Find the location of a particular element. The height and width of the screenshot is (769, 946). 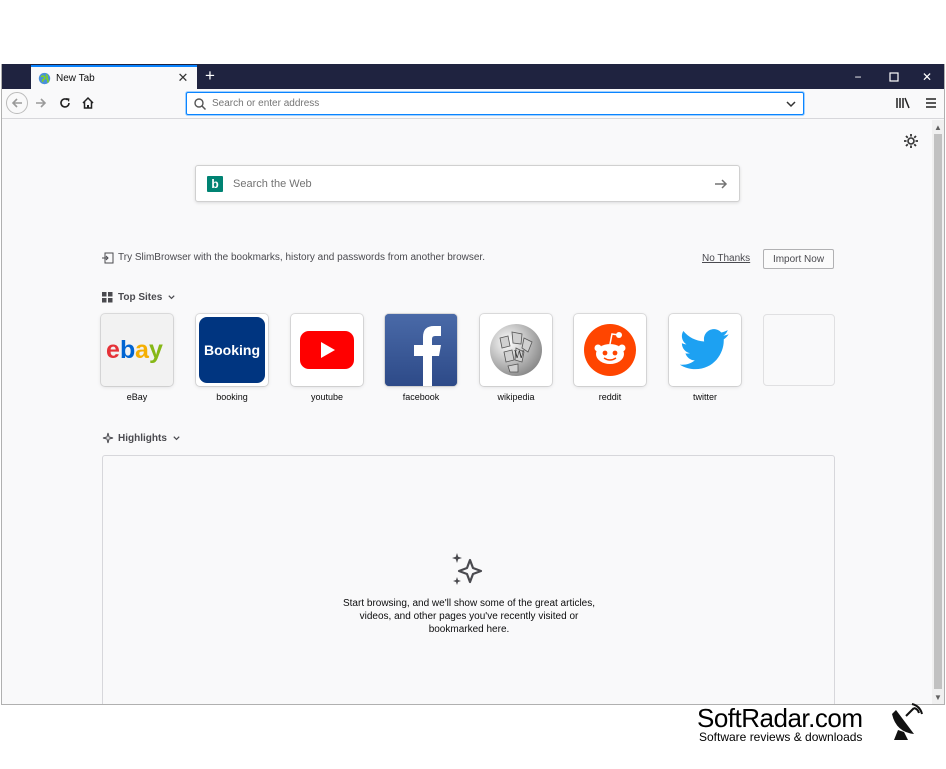

satellite-dish-icon is located at coordinates (907, 721).